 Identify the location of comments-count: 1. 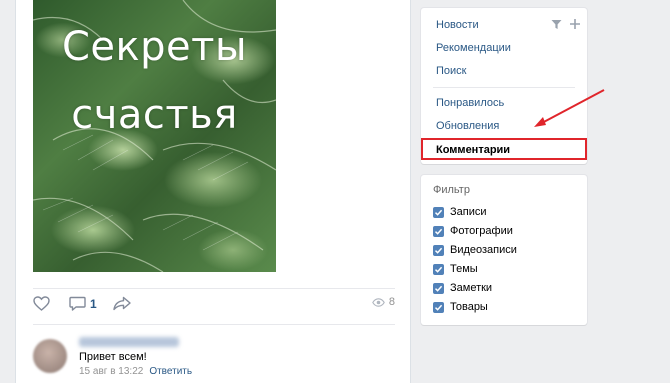
(93, 303).